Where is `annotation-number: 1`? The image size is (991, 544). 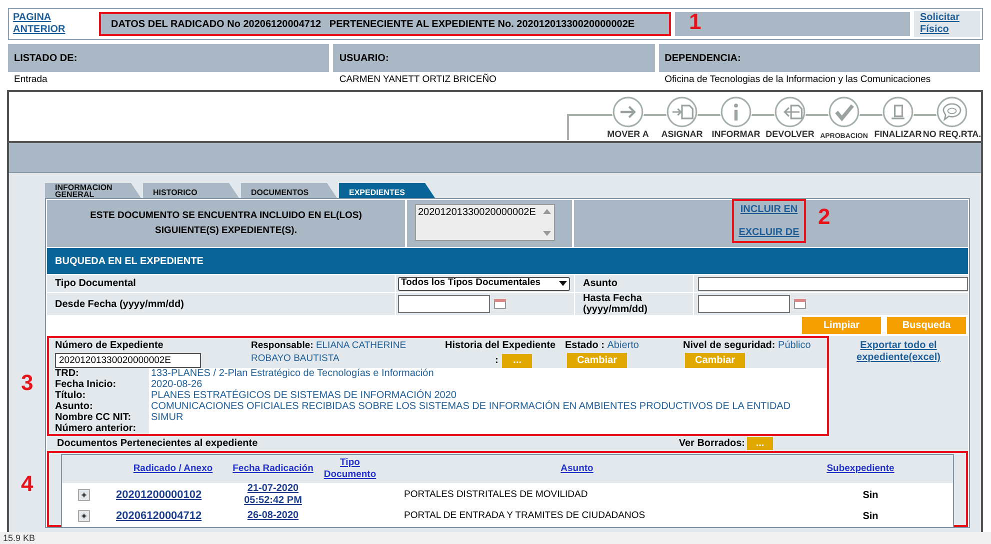
annotation-number: 1 is located at coordinates (695, 22).